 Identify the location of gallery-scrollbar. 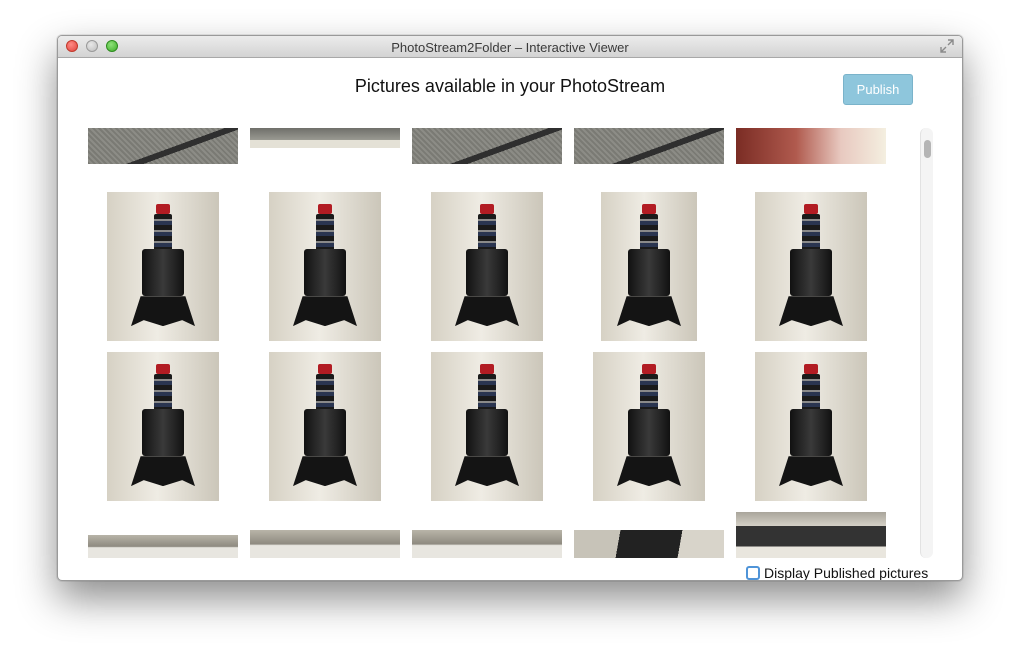
(926, 343).